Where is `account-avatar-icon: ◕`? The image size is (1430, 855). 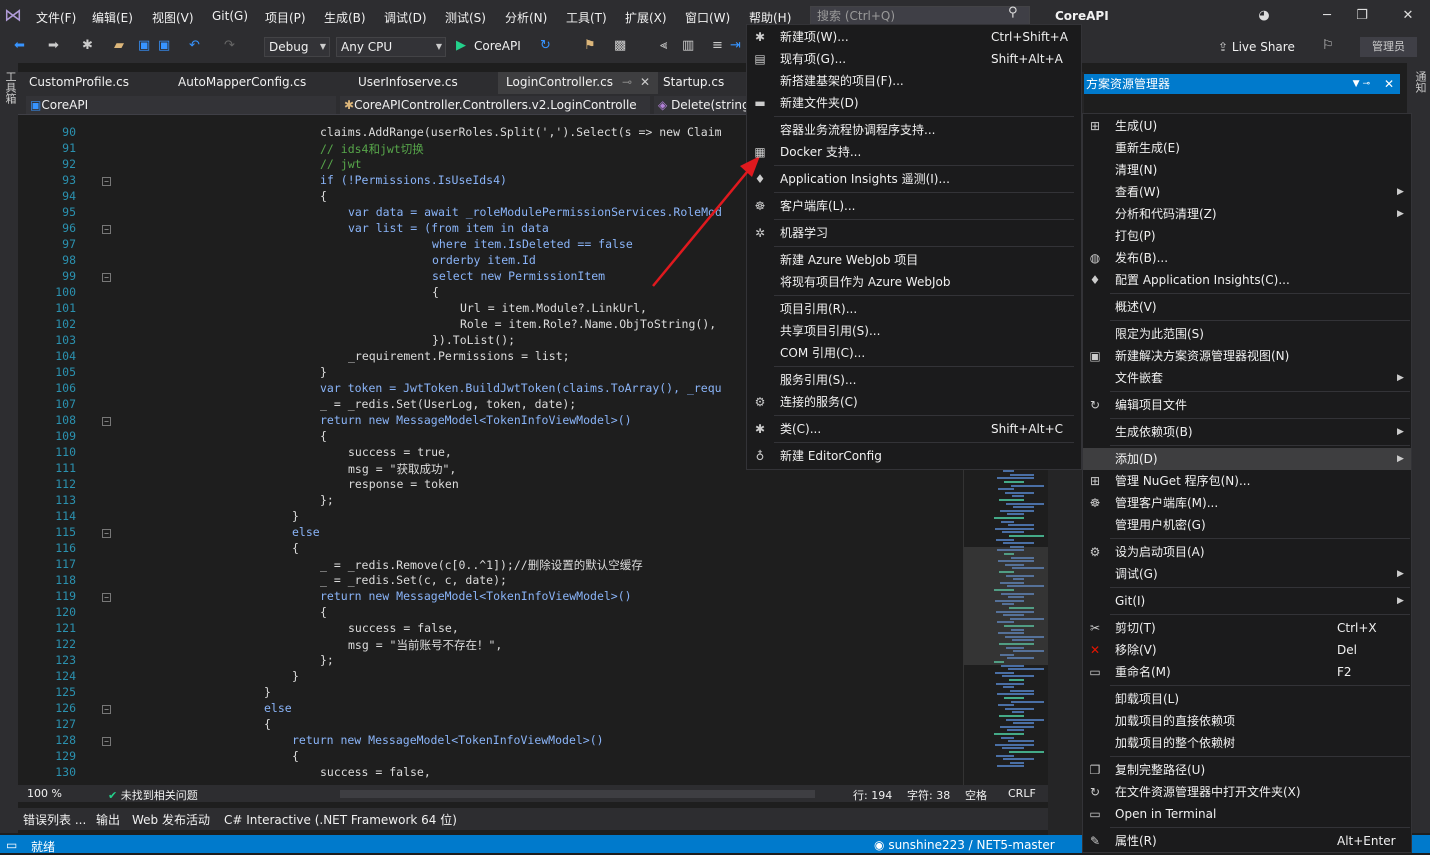
account-avatar-icon: ◕ is located at coordinates (1264, 16).